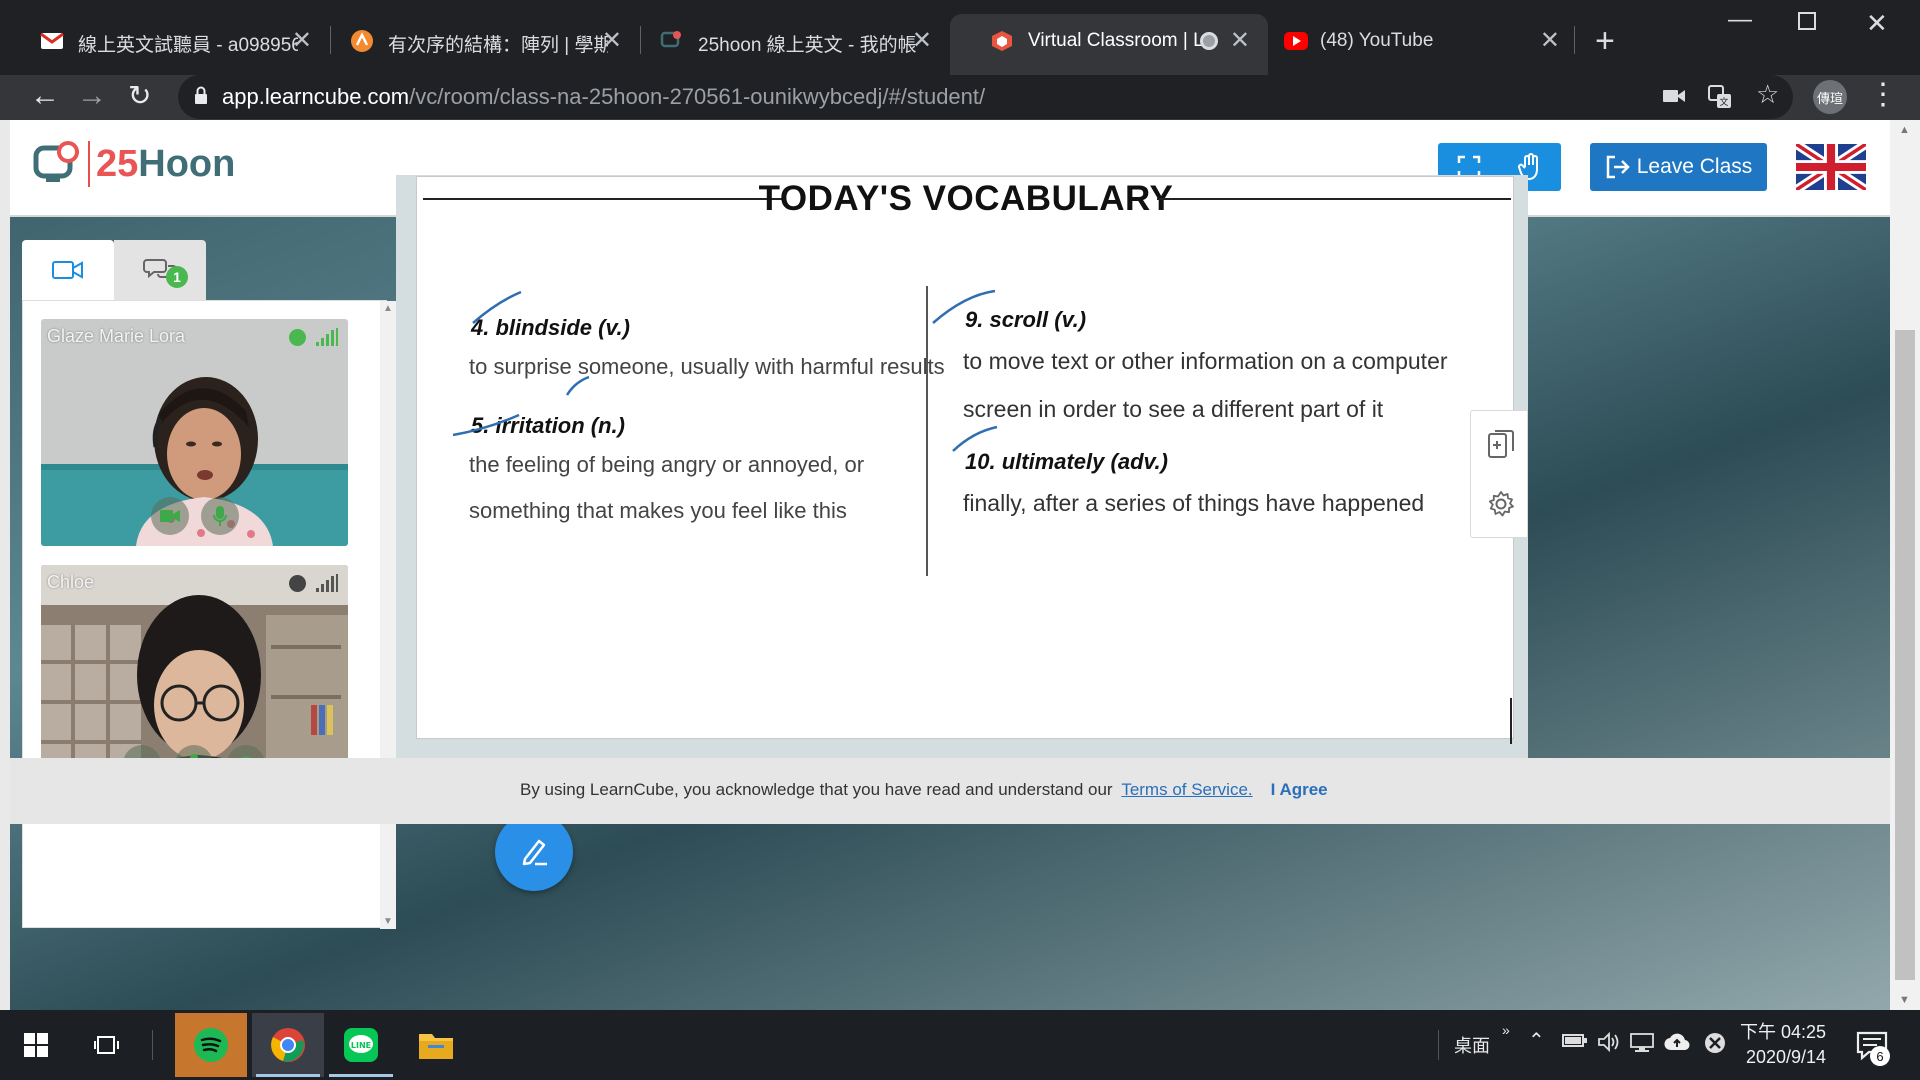 The height and width of the screenshot is (1080, 1920). I want to click on uk-flag-icon, so click(1831, 167).